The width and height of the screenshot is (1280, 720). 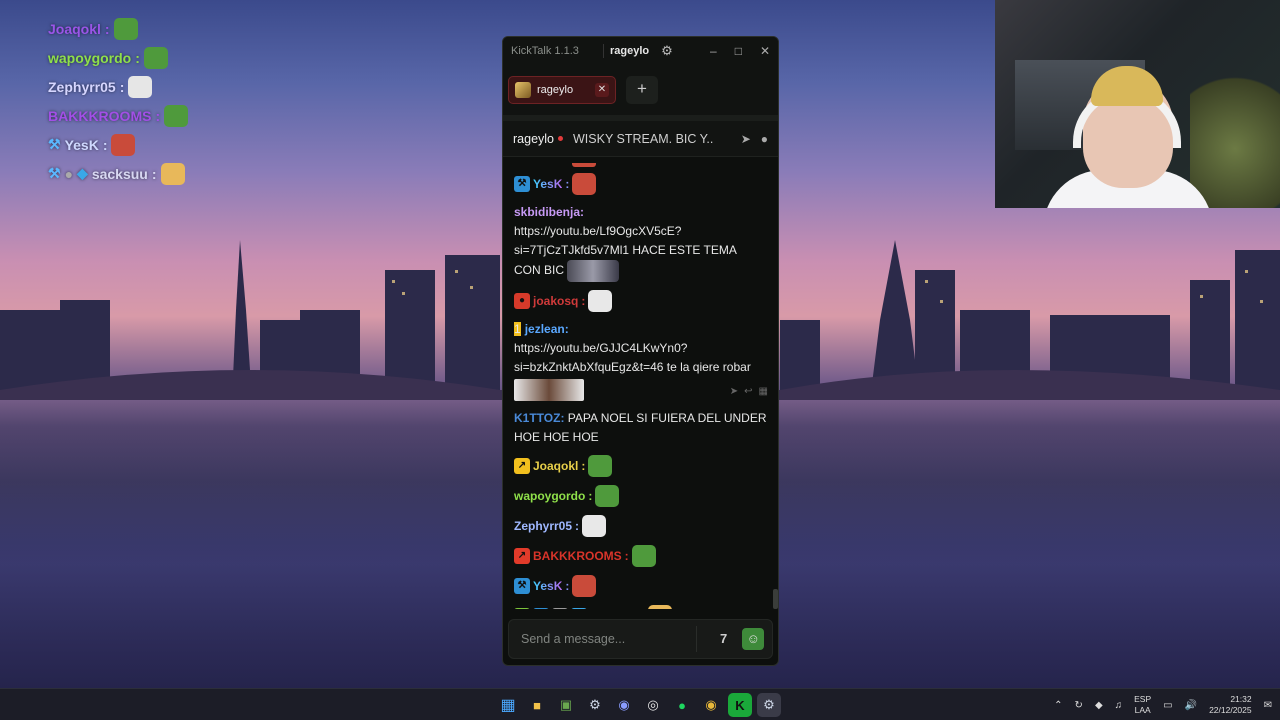 I want to click on steam-active-icon: ⚙, so click(x=769, y=705).